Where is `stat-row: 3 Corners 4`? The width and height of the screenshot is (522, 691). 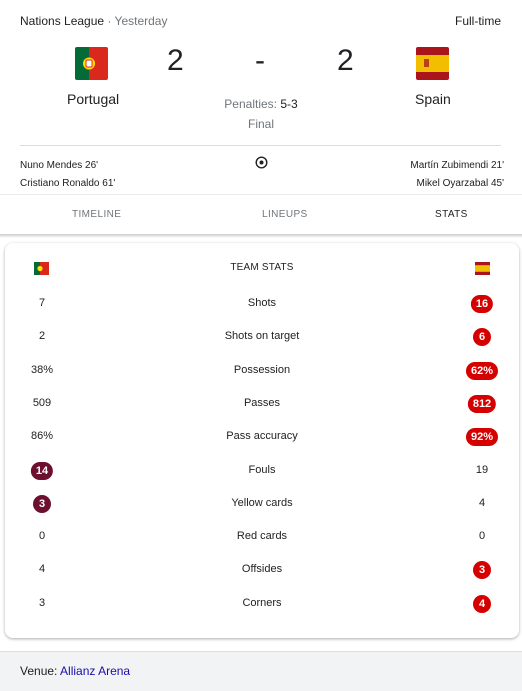 stat-row: 3 Corners 4 is located at coordinates (262, 604).